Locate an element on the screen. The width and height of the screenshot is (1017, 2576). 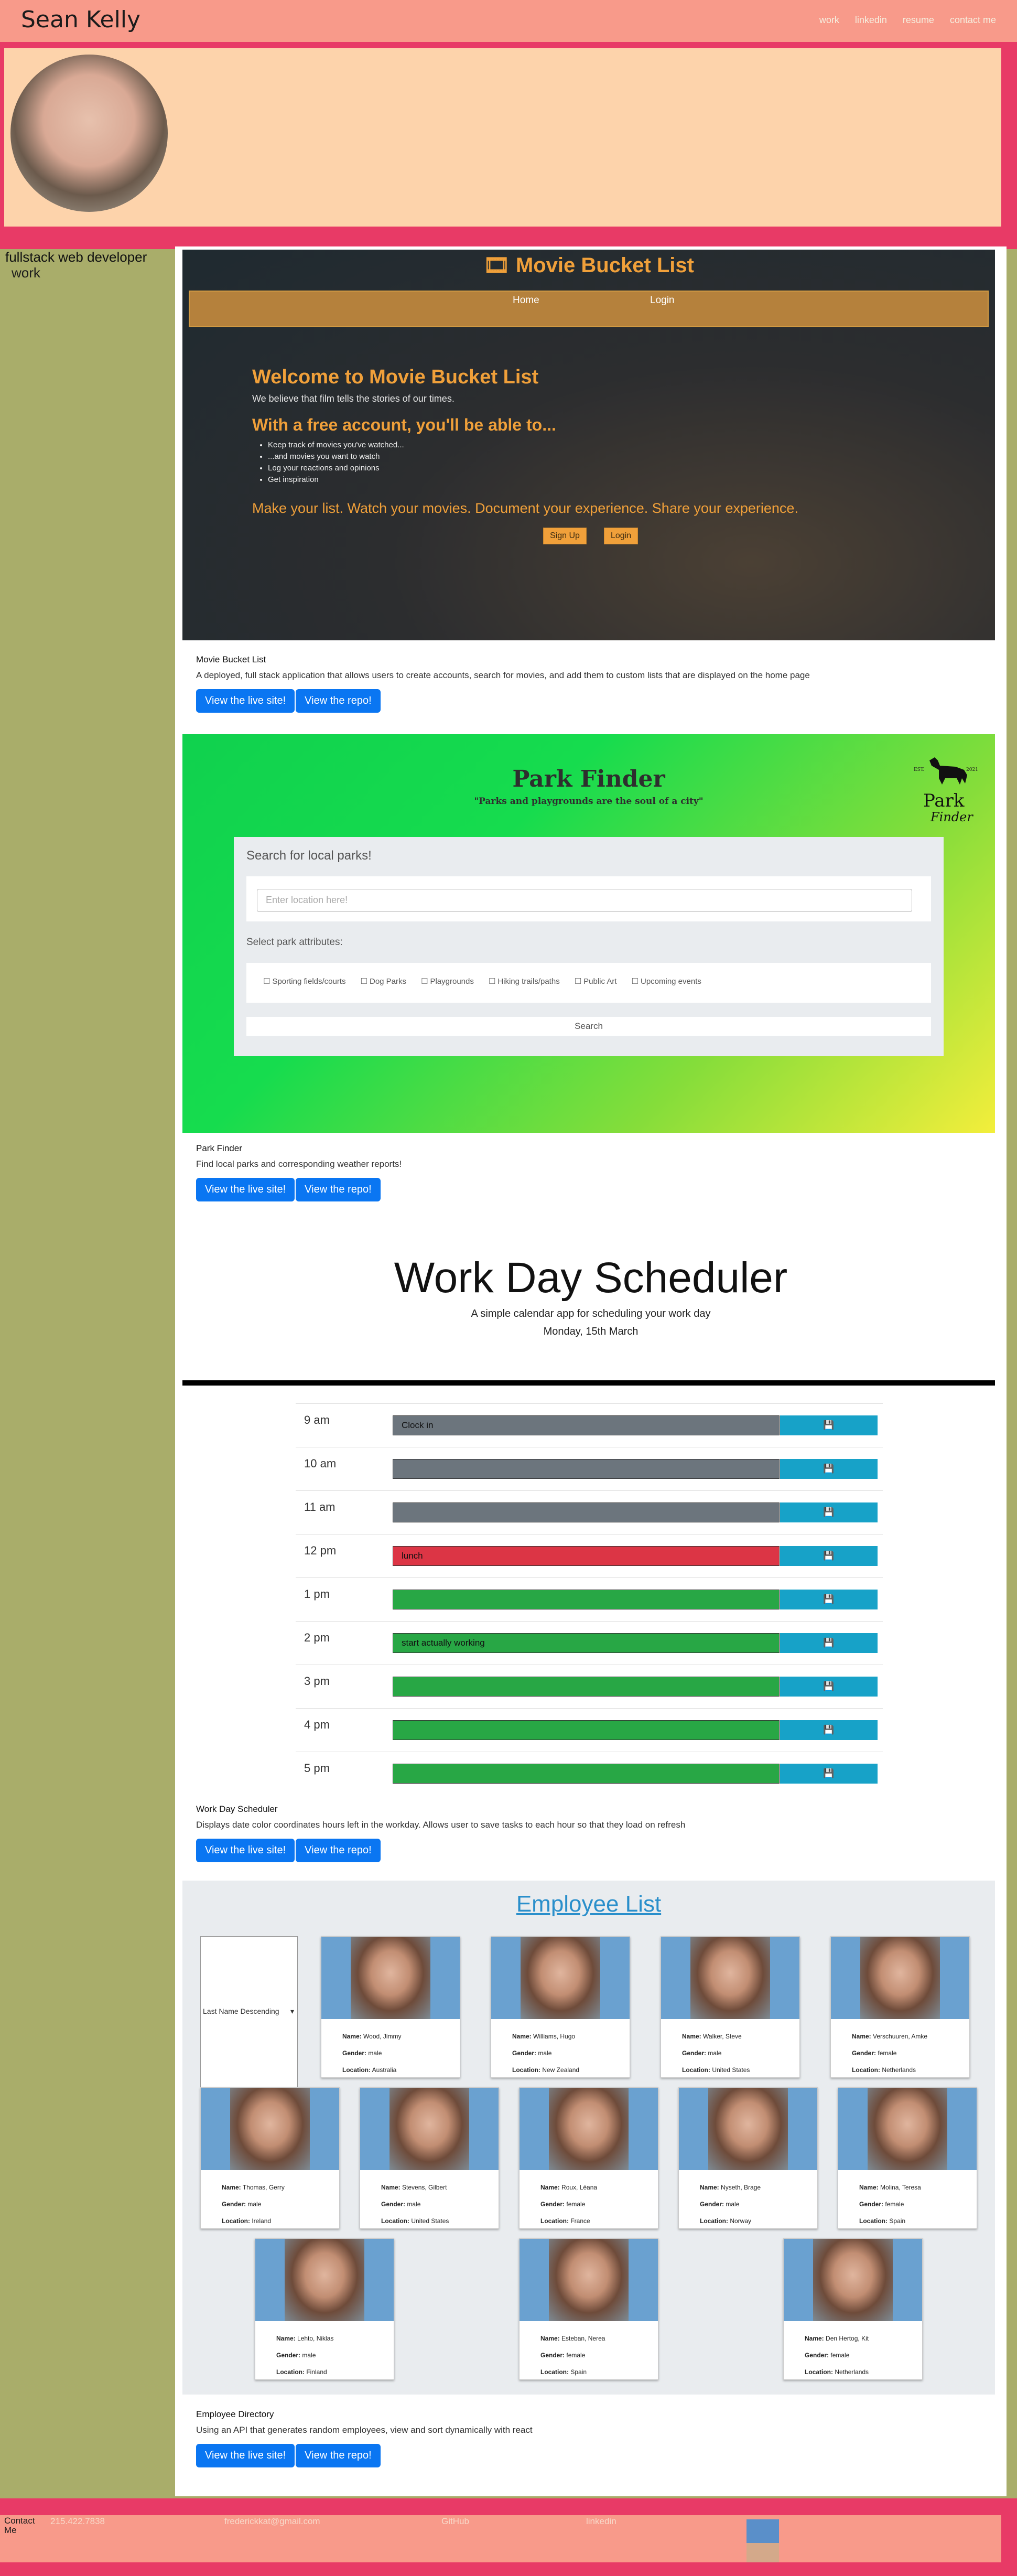
employee-location: Spain is located at coordinates (578, 2372).